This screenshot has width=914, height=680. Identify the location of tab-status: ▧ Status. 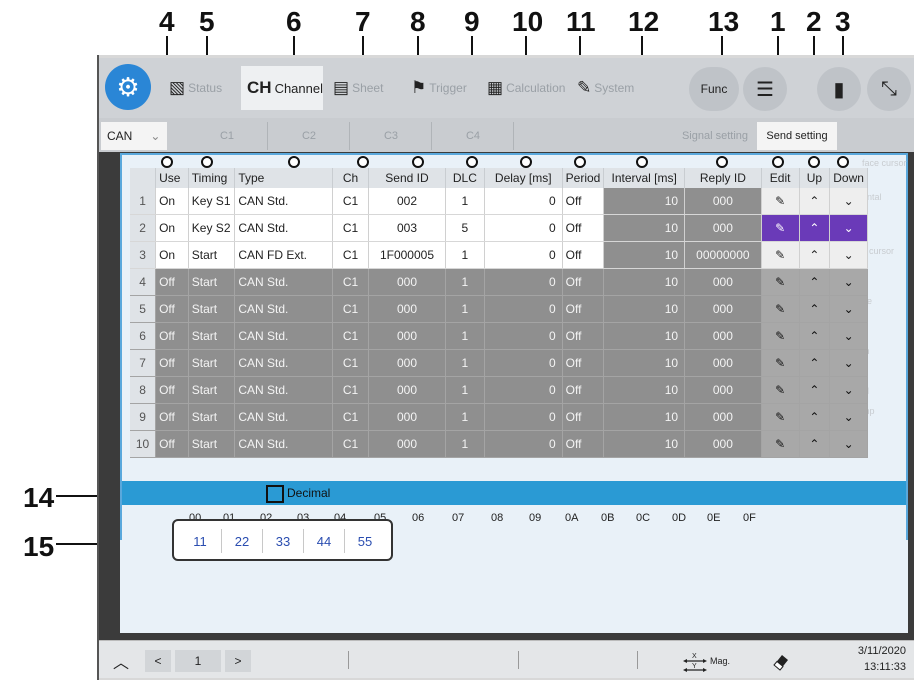
(202, 88).